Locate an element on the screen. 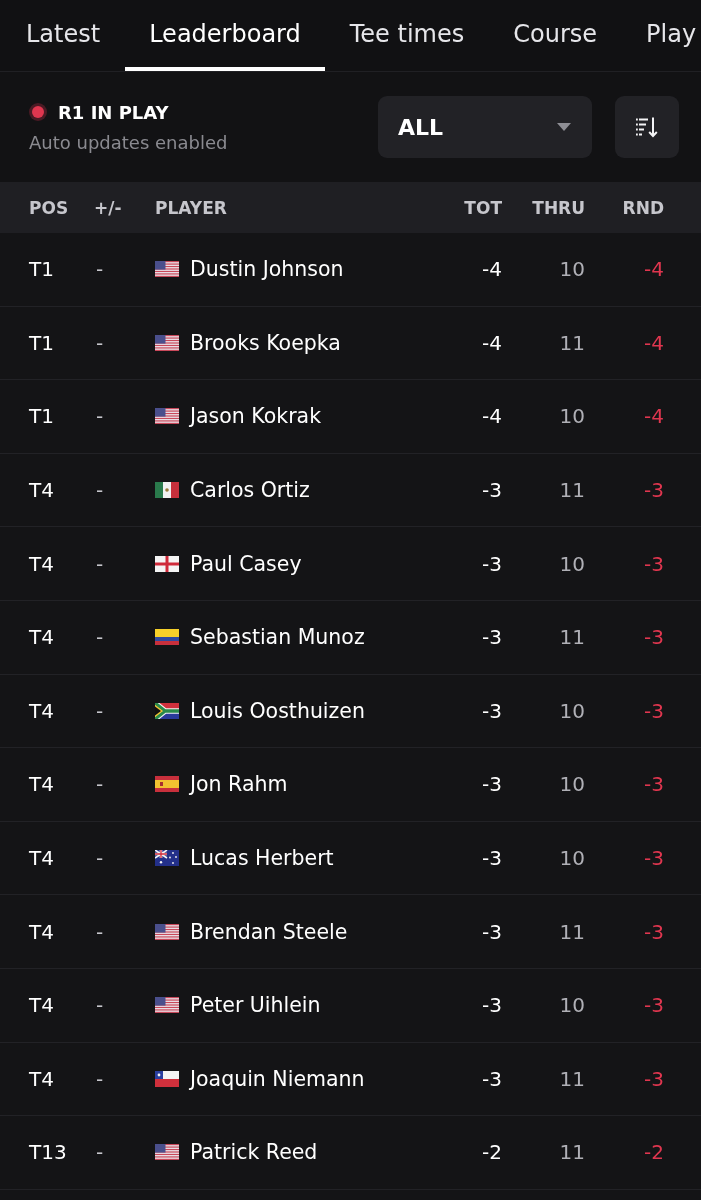 This screenshot has height=1200, width=701. caret-icon is located at coordinates (564, 127).